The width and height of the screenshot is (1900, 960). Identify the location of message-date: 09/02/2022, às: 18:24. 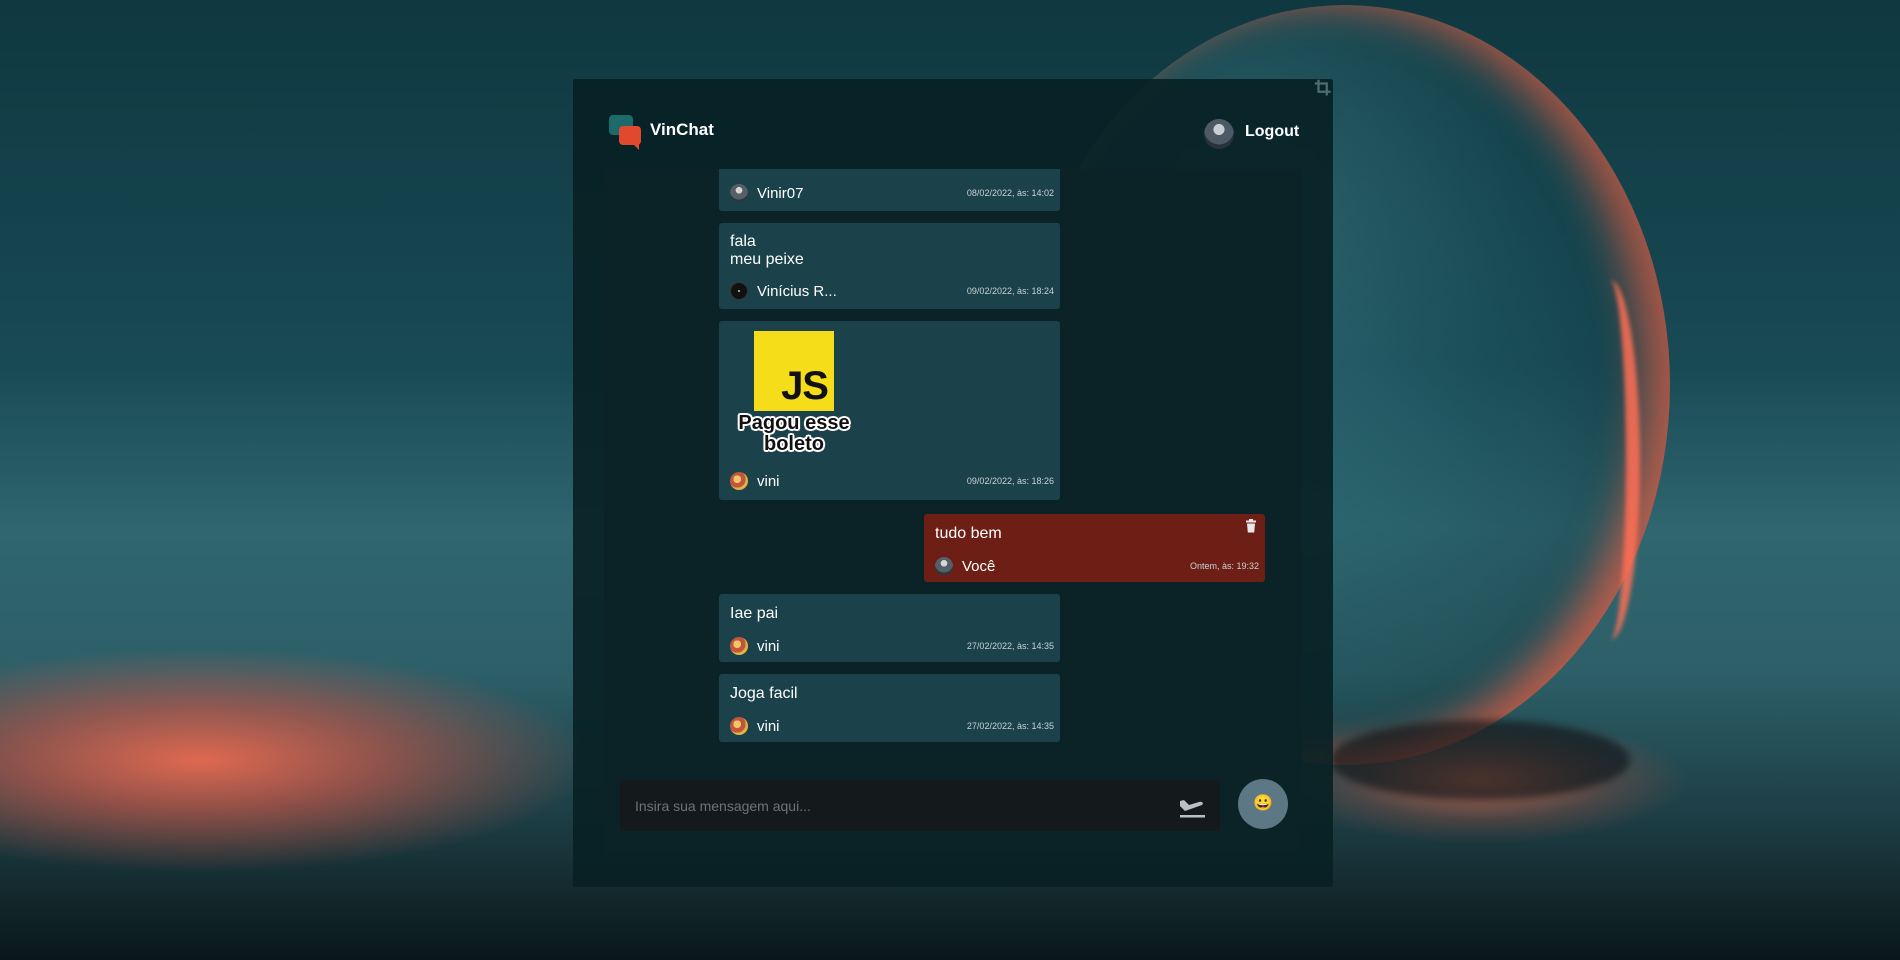
(1010, 291).